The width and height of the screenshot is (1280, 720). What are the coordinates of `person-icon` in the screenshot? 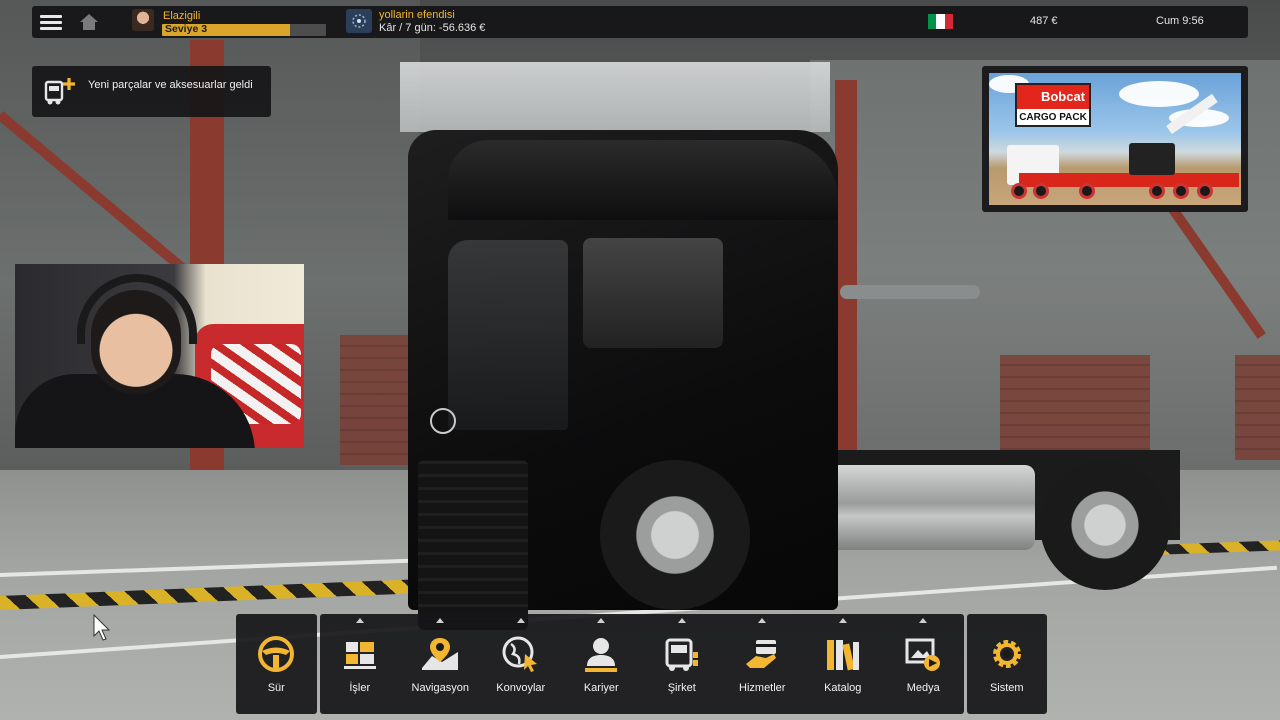 It's located at (601, 655).